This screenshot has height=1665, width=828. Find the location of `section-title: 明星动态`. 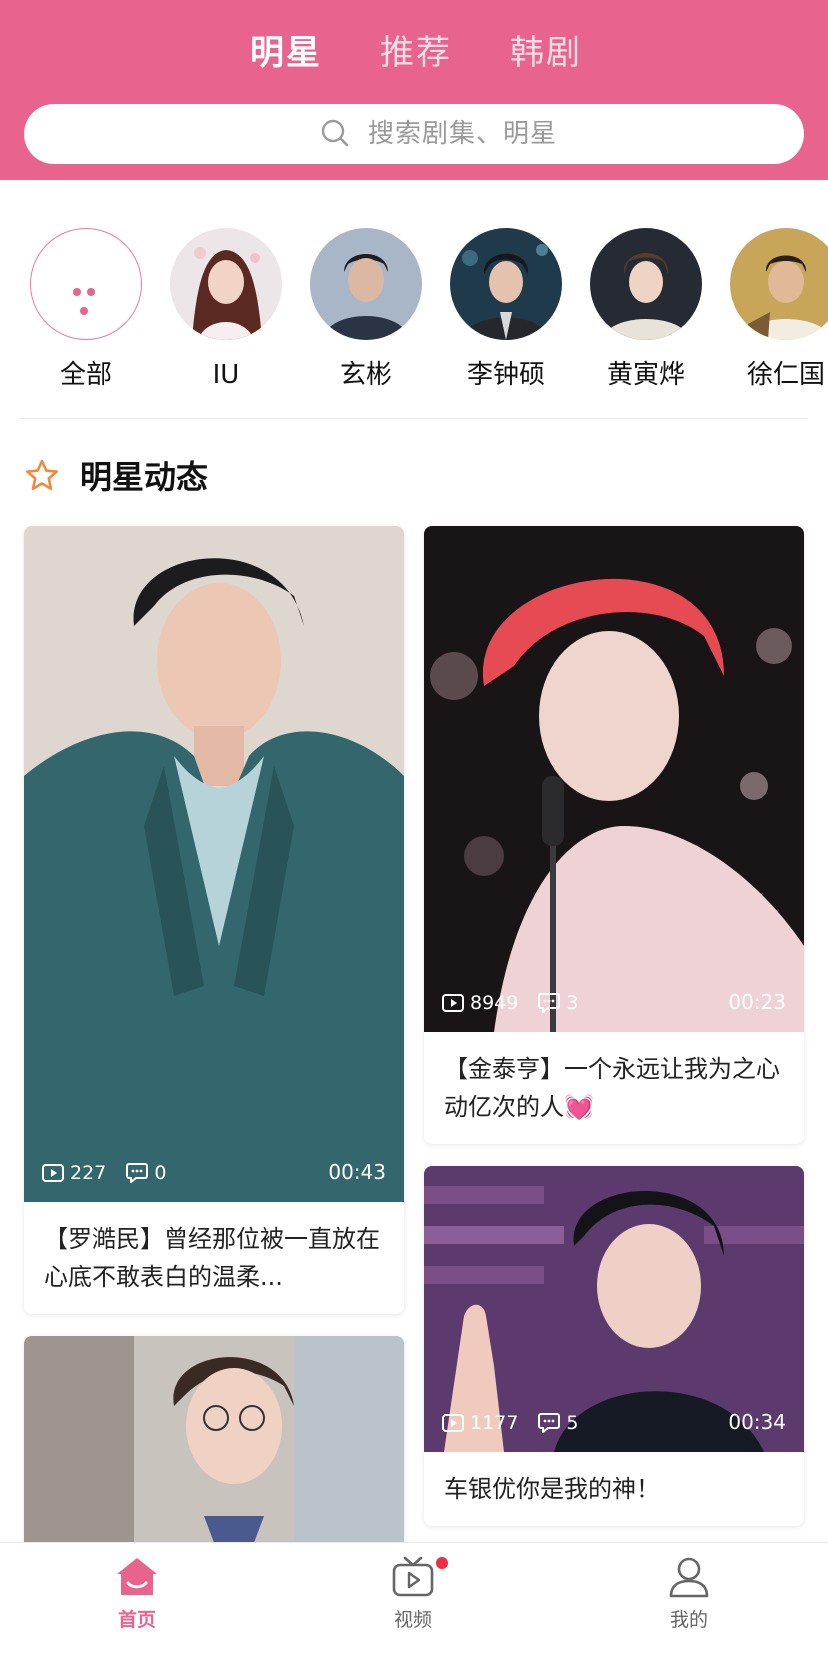

section-title: 明星动态 is located at coordinates (144, 477).